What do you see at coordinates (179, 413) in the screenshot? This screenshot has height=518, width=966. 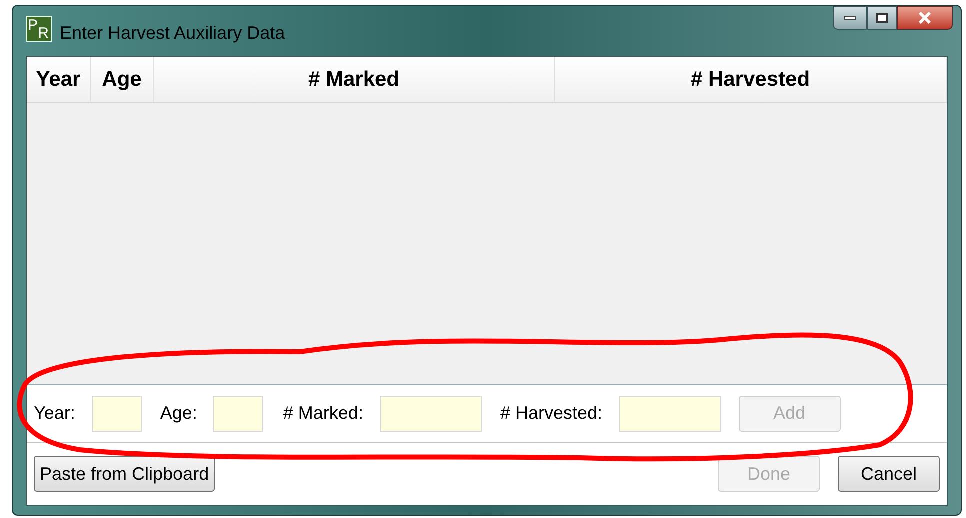 I see `field-label: Age:` at bounding box center [179, 413].